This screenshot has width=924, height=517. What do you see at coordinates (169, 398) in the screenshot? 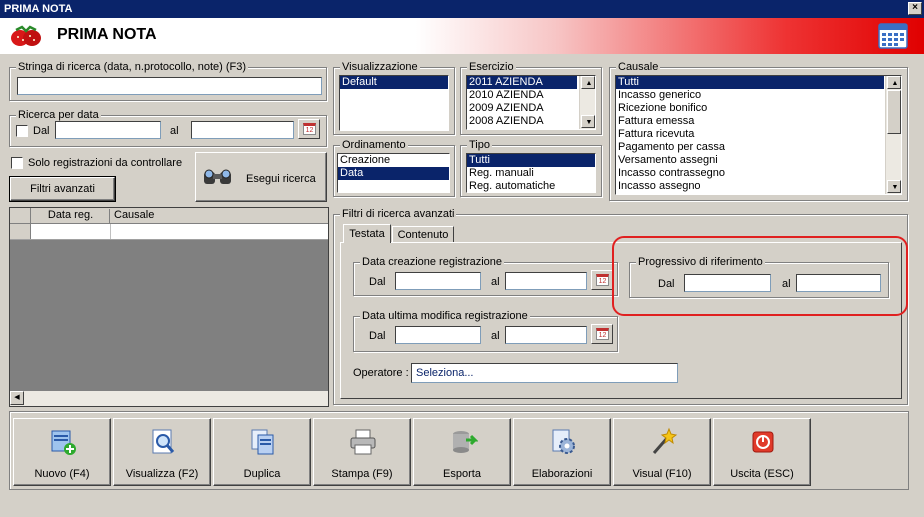
I see `grid-hscrollbar: ◀` at bounding box center [169, 398].